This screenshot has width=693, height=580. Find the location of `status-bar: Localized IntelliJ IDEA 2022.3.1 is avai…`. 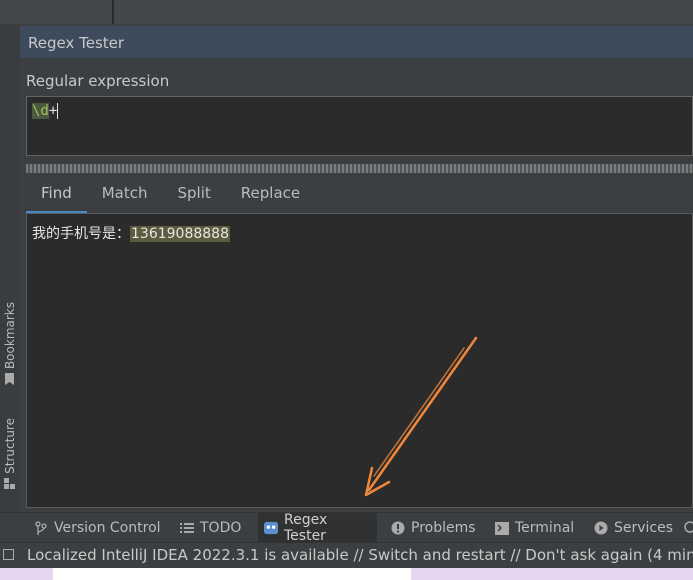

status-bar: Localized IntelliJ IDEA 2022.3.1 is avai… is located at coordinates (346, 555).